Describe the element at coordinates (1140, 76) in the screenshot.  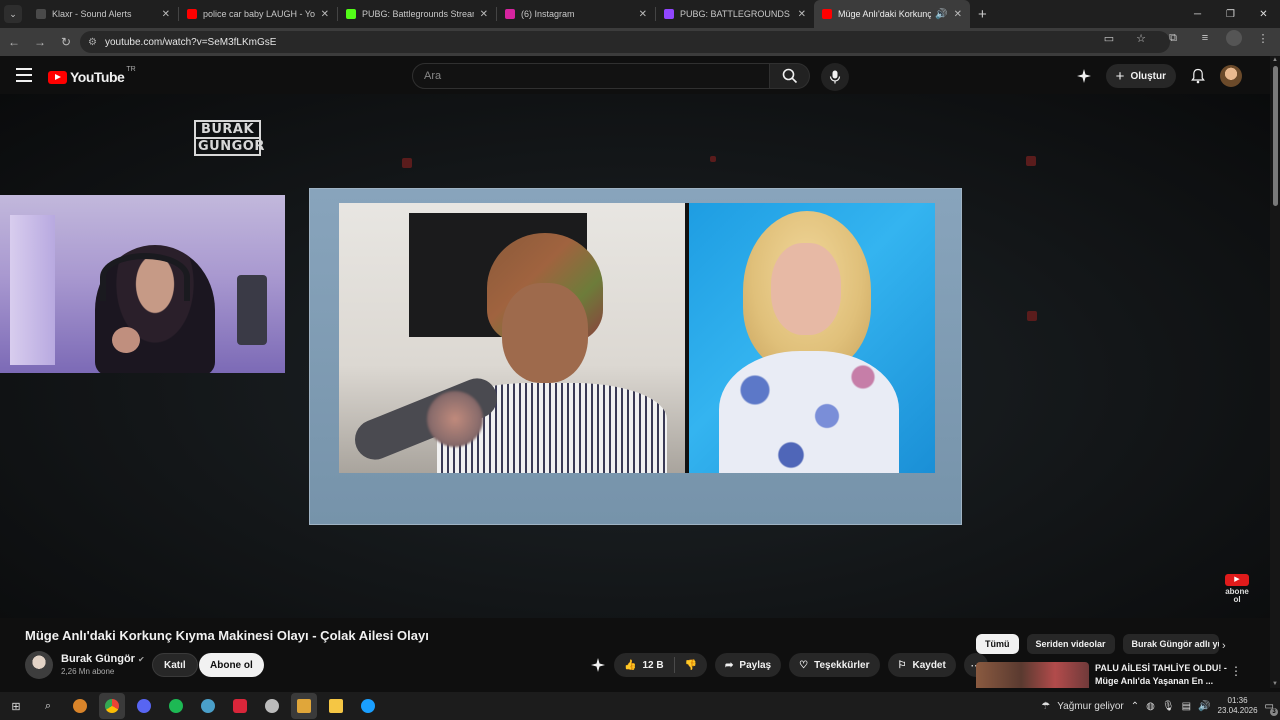
I see `create-button: + Oluştur` at that location.